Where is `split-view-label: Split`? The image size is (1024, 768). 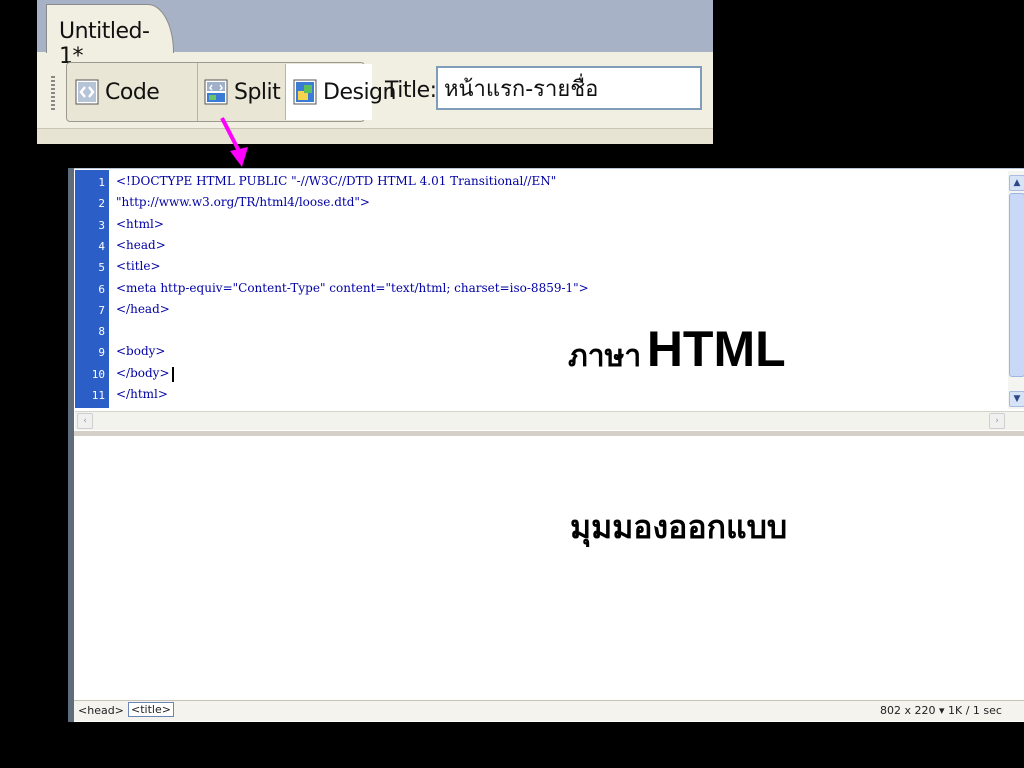 split-view-label: Split is located at coordinates (257, 92).